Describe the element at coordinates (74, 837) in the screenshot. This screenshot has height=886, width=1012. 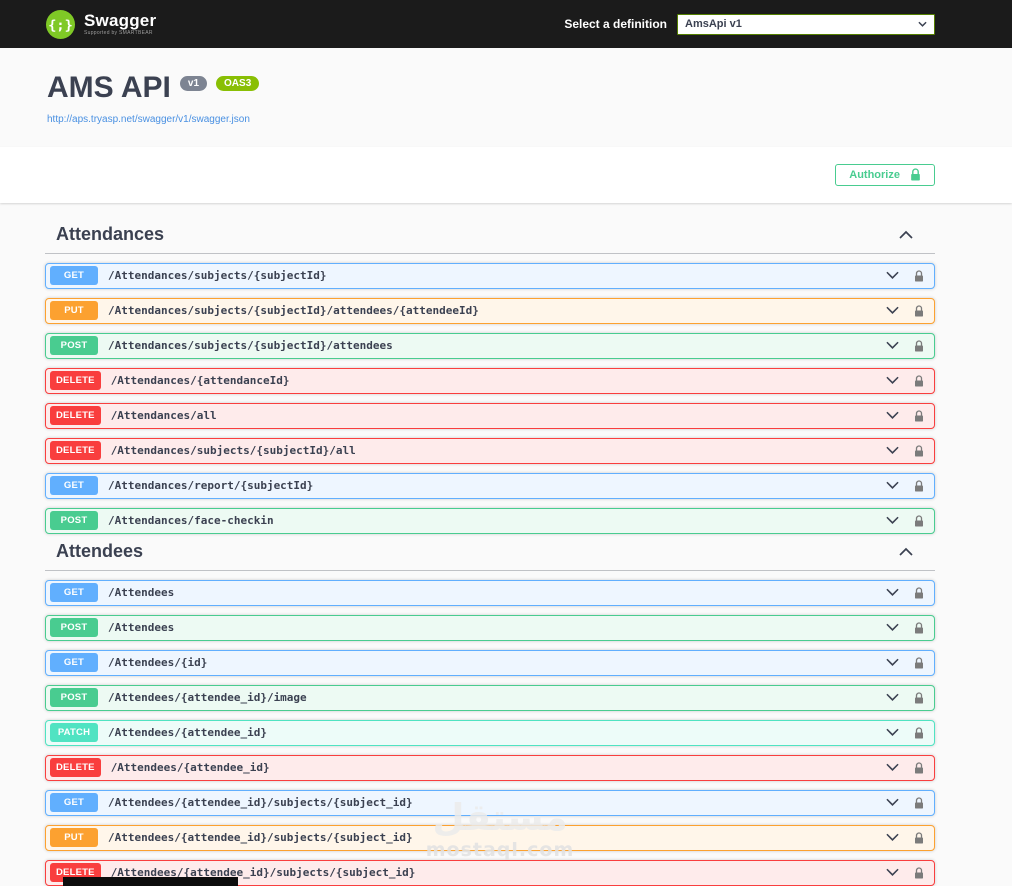
I see `method-badge: PUT` at that location.